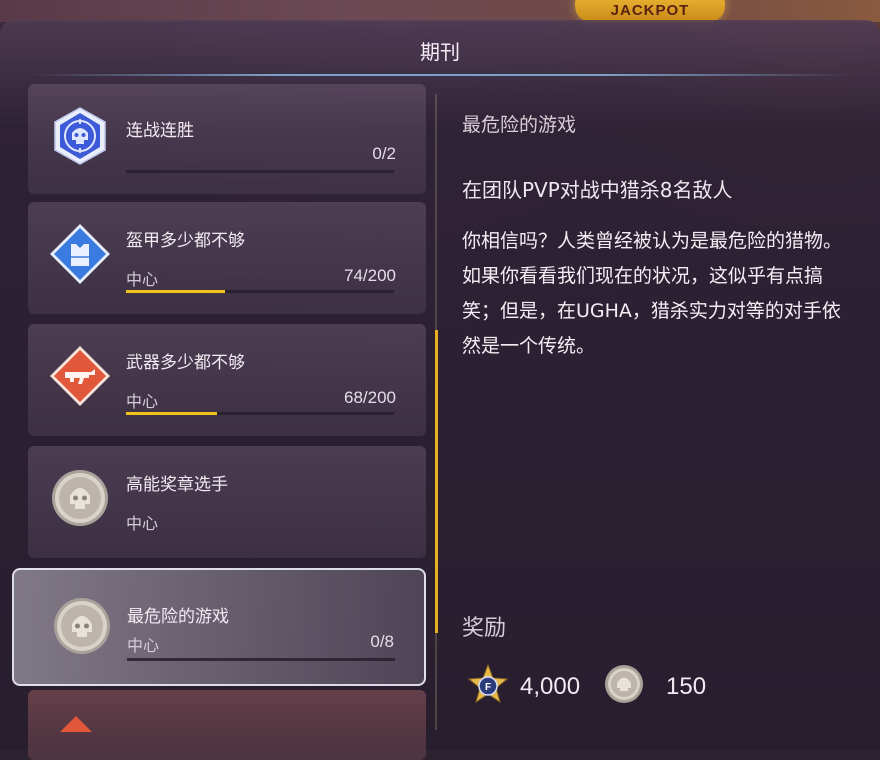 This screenshot has width=880, height=760. I want to click on entry-name: 连战连胜, so click(160, 131).